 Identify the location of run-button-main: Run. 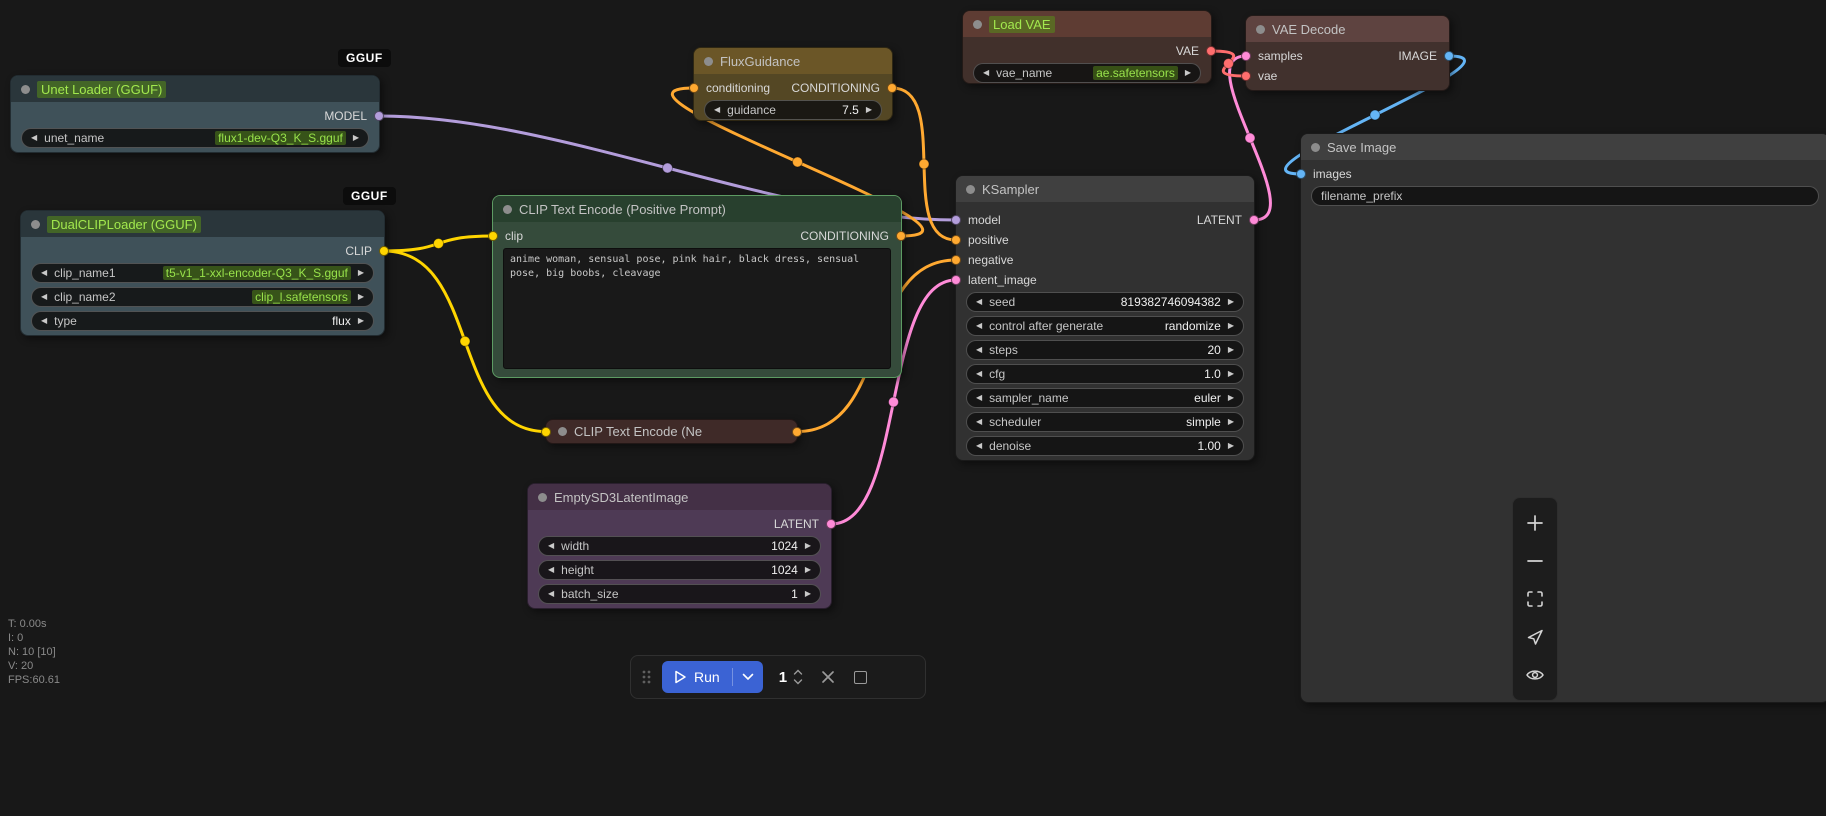
(697, 677).